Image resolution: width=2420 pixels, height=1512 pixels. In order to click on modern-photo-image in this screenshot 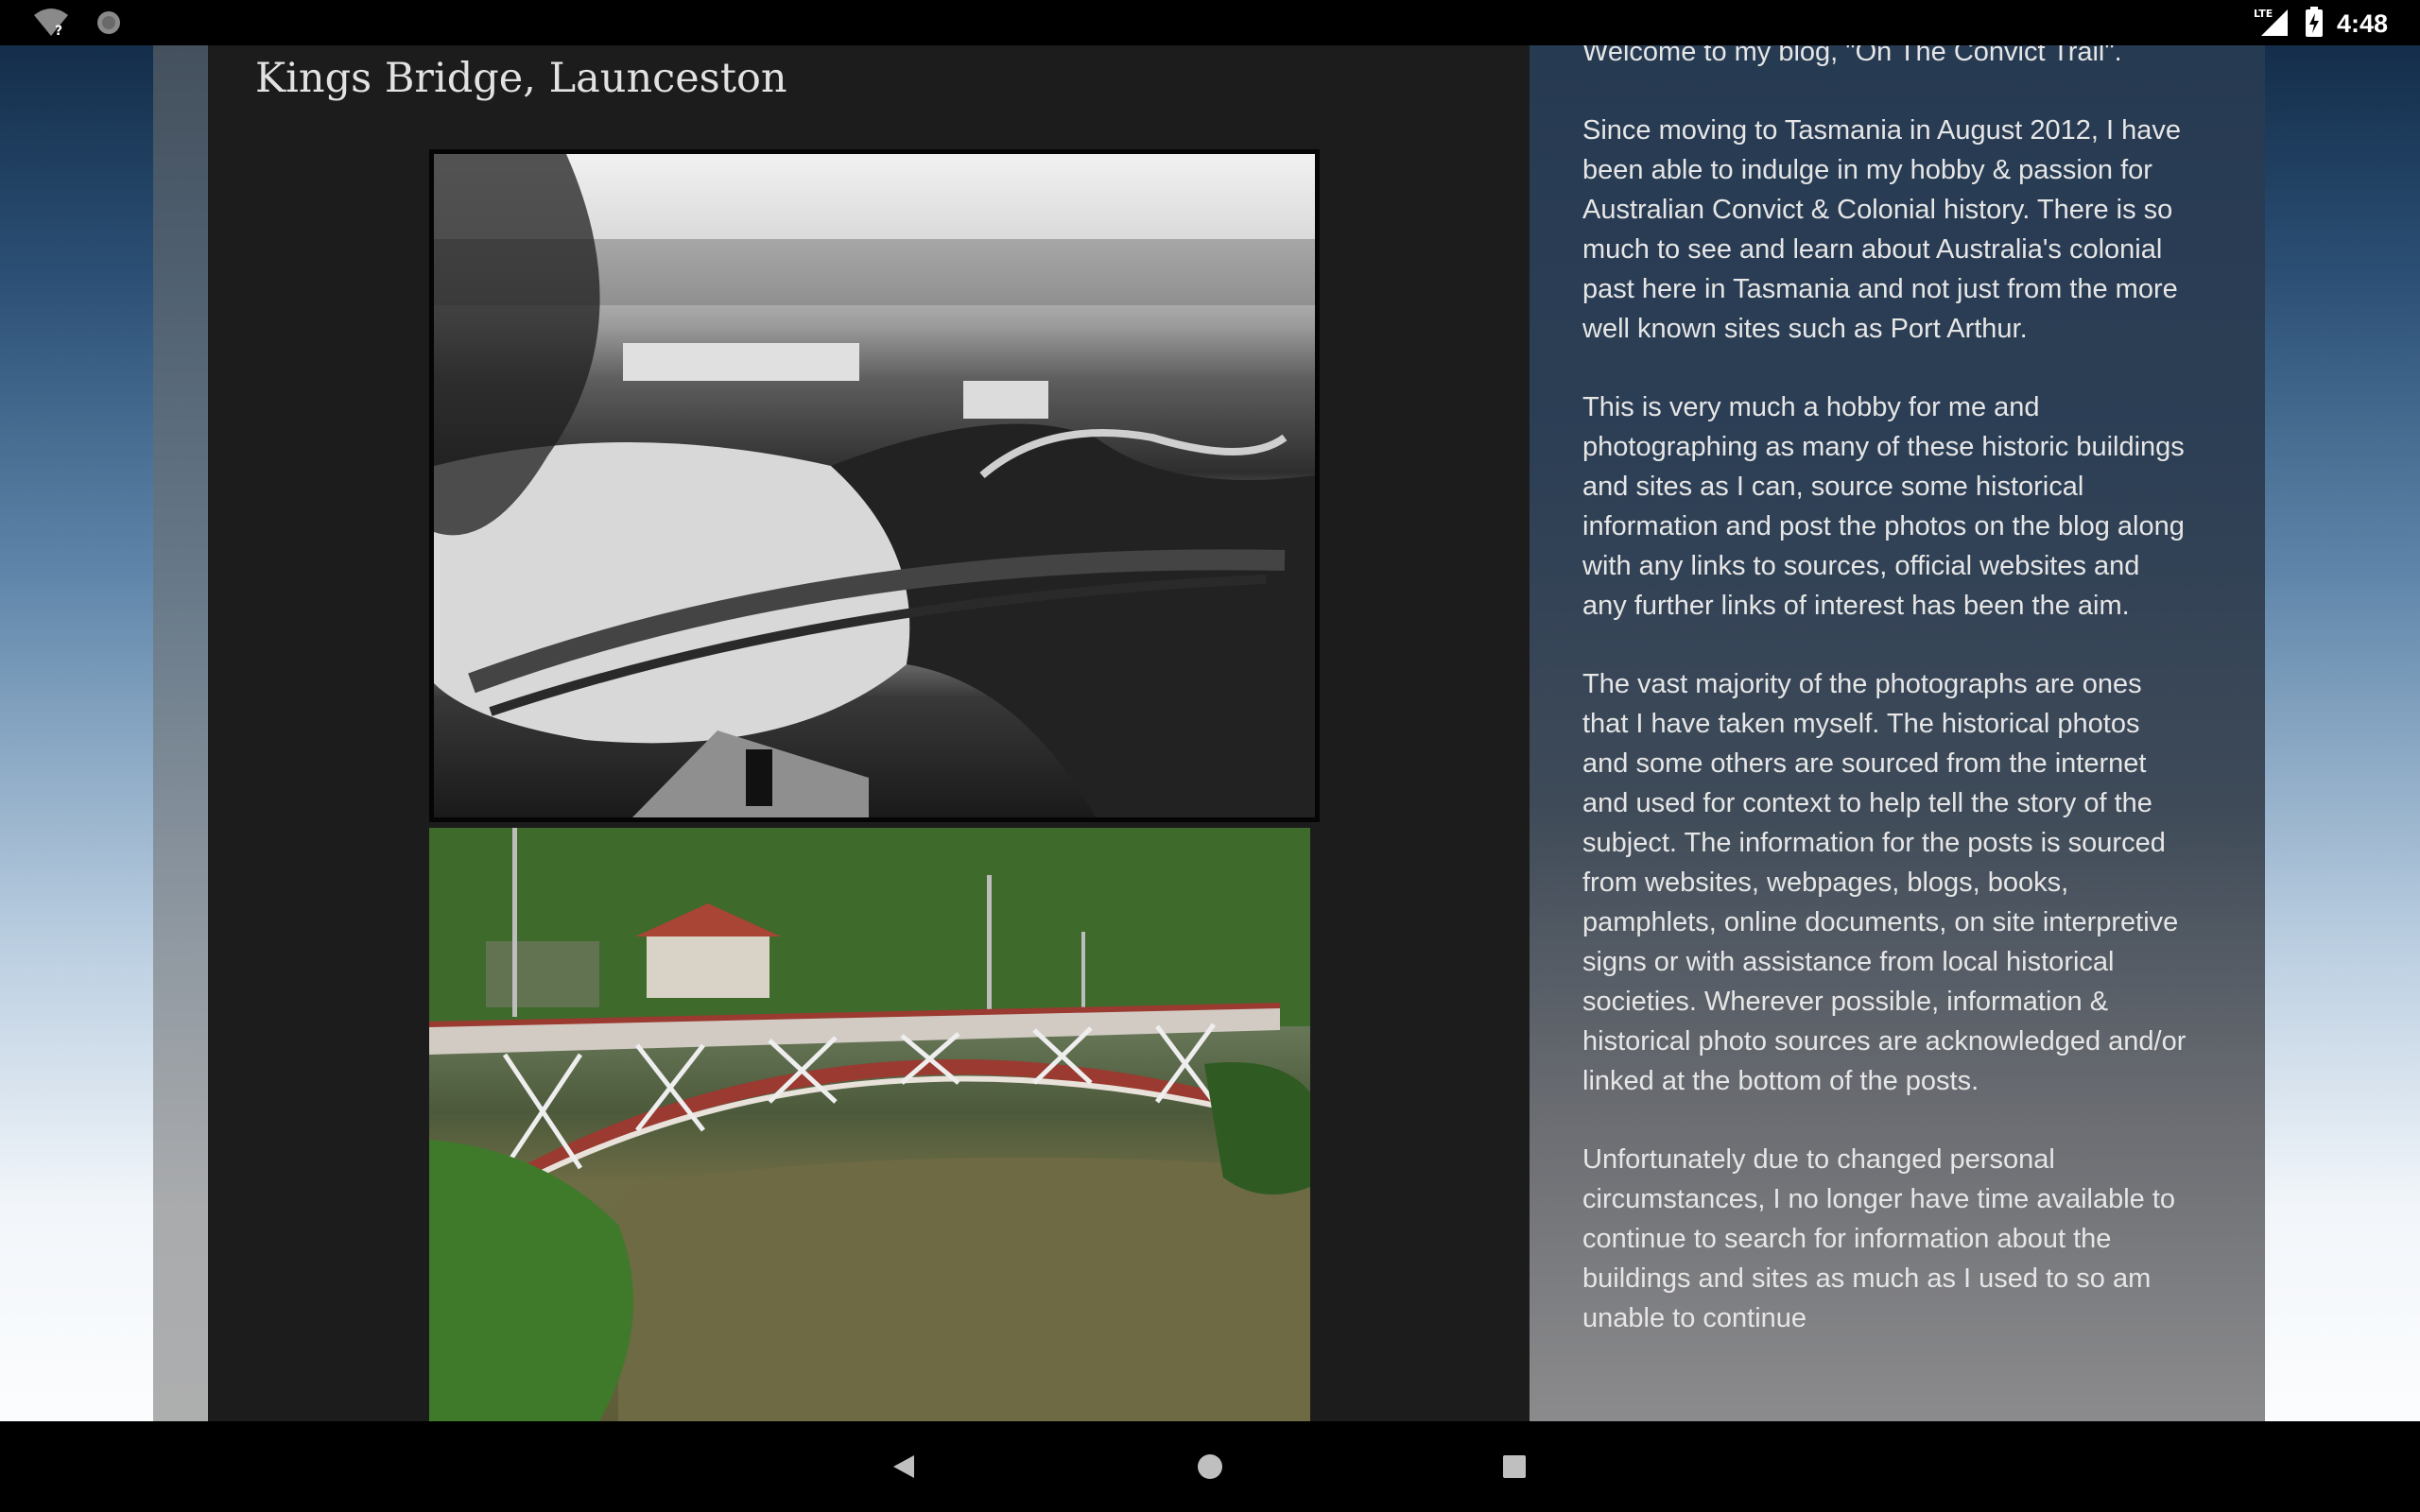, I will do `click(870, 1124)`.